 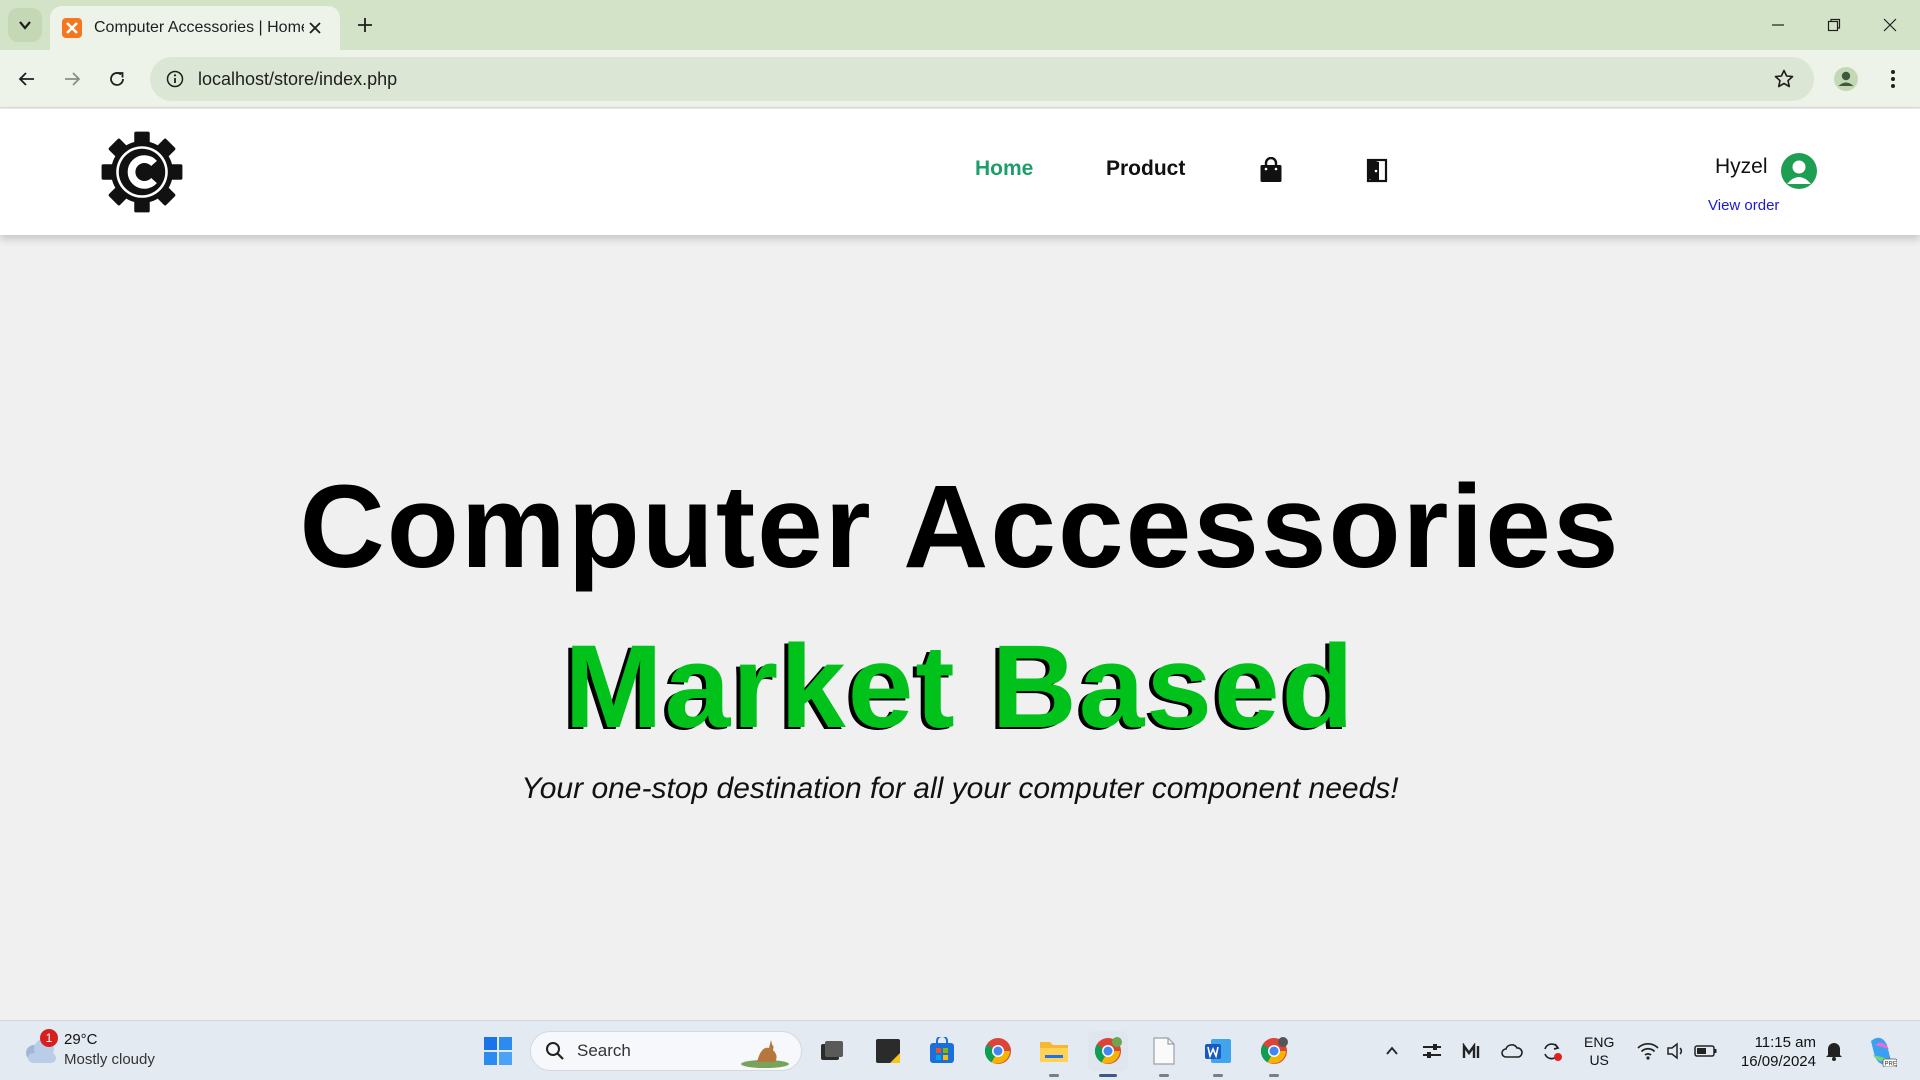 What do you see at coordinates (1599, 1042) in the screenshot?
I see `language-code: ENG` at bounding box center [1599, 1042].